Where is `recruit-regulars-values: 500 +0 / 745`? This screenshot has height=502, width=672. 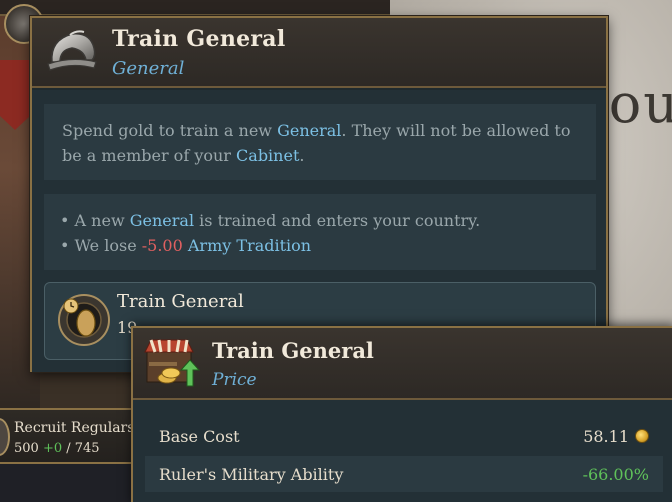 recruit-regulars-values: 500 +0 / 745 is located at coordinates (57, 448).